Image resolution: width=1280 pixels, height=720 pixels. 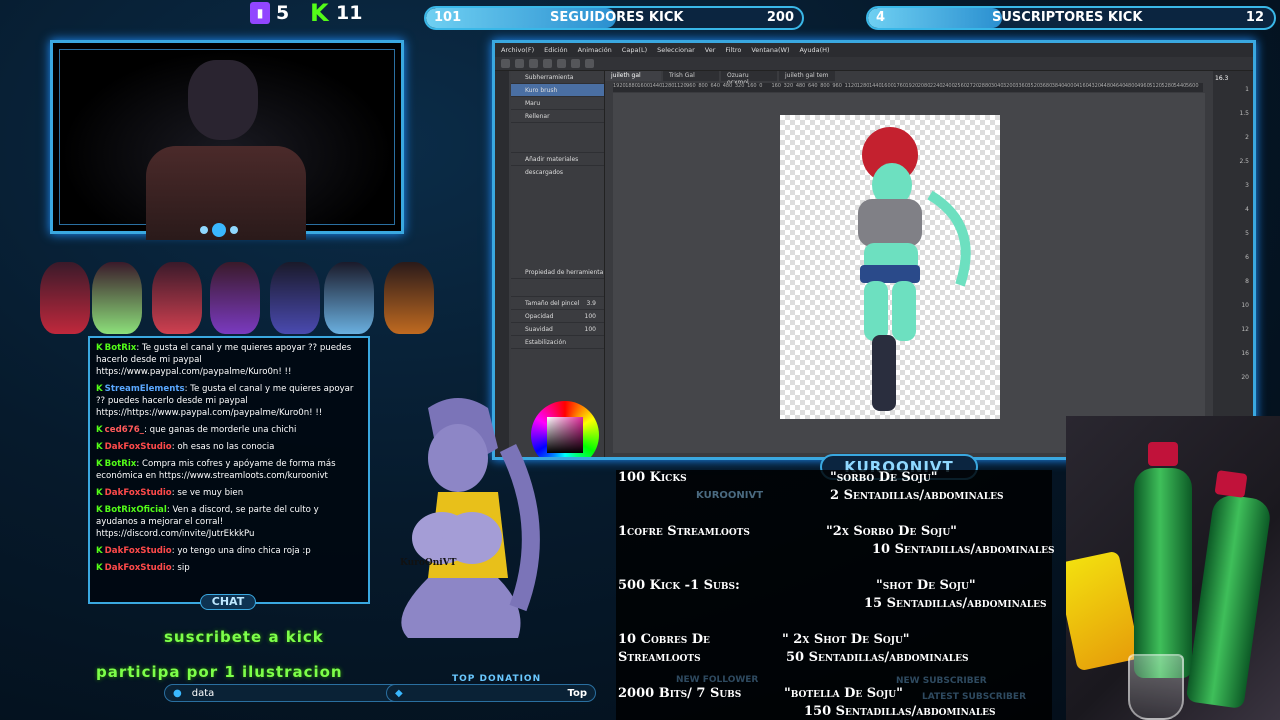 What do you see at coordinates (505, 63) in the screenshot?
I see `new-icon` at bounding box center [505, 63].